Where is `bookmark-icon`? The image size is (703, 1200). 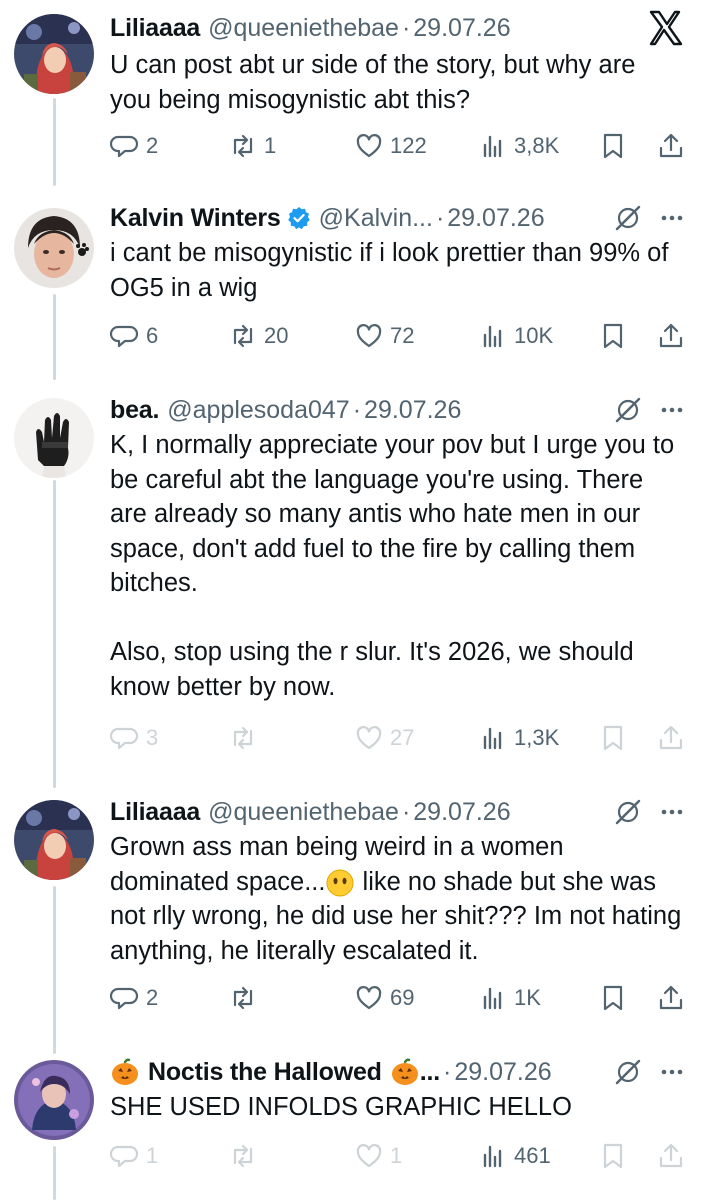 bookmark-icon is located at coordinates (613, 998).